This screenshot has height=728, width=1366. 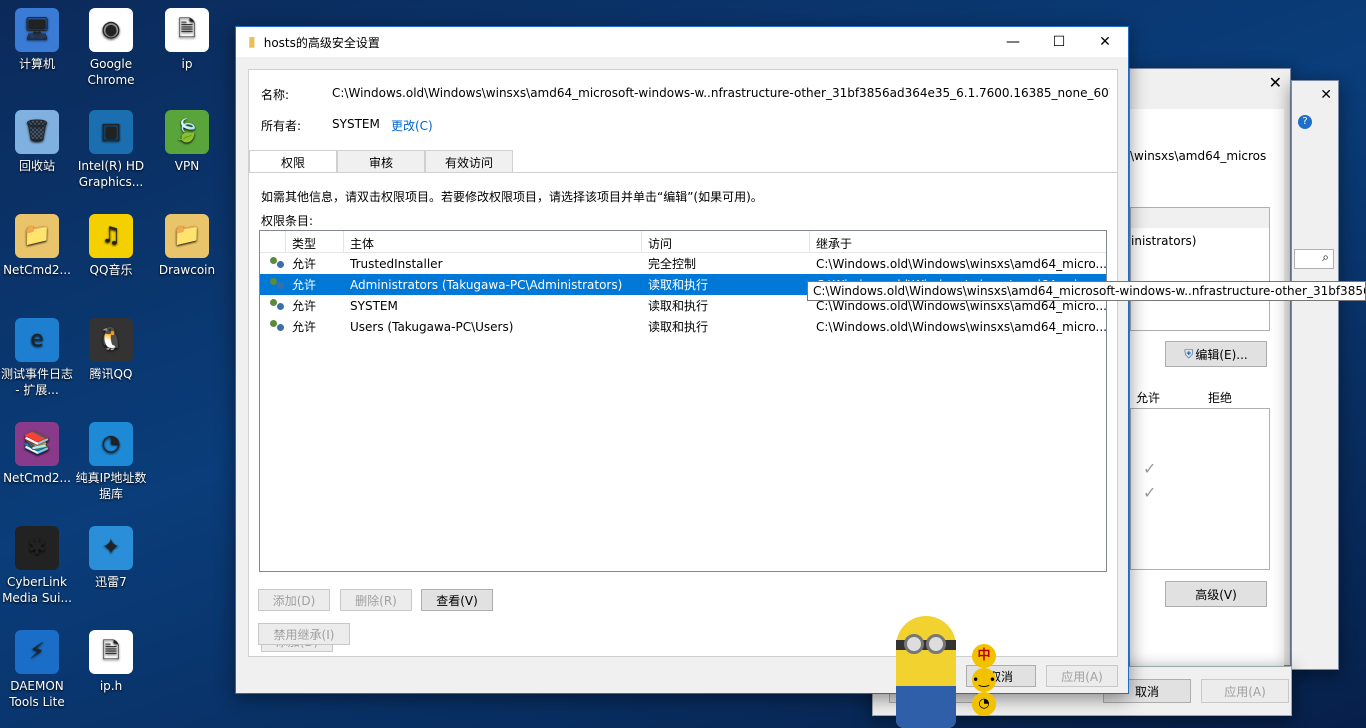 I want to click on tab-auditing: 审核, so click(x=381, y=161).